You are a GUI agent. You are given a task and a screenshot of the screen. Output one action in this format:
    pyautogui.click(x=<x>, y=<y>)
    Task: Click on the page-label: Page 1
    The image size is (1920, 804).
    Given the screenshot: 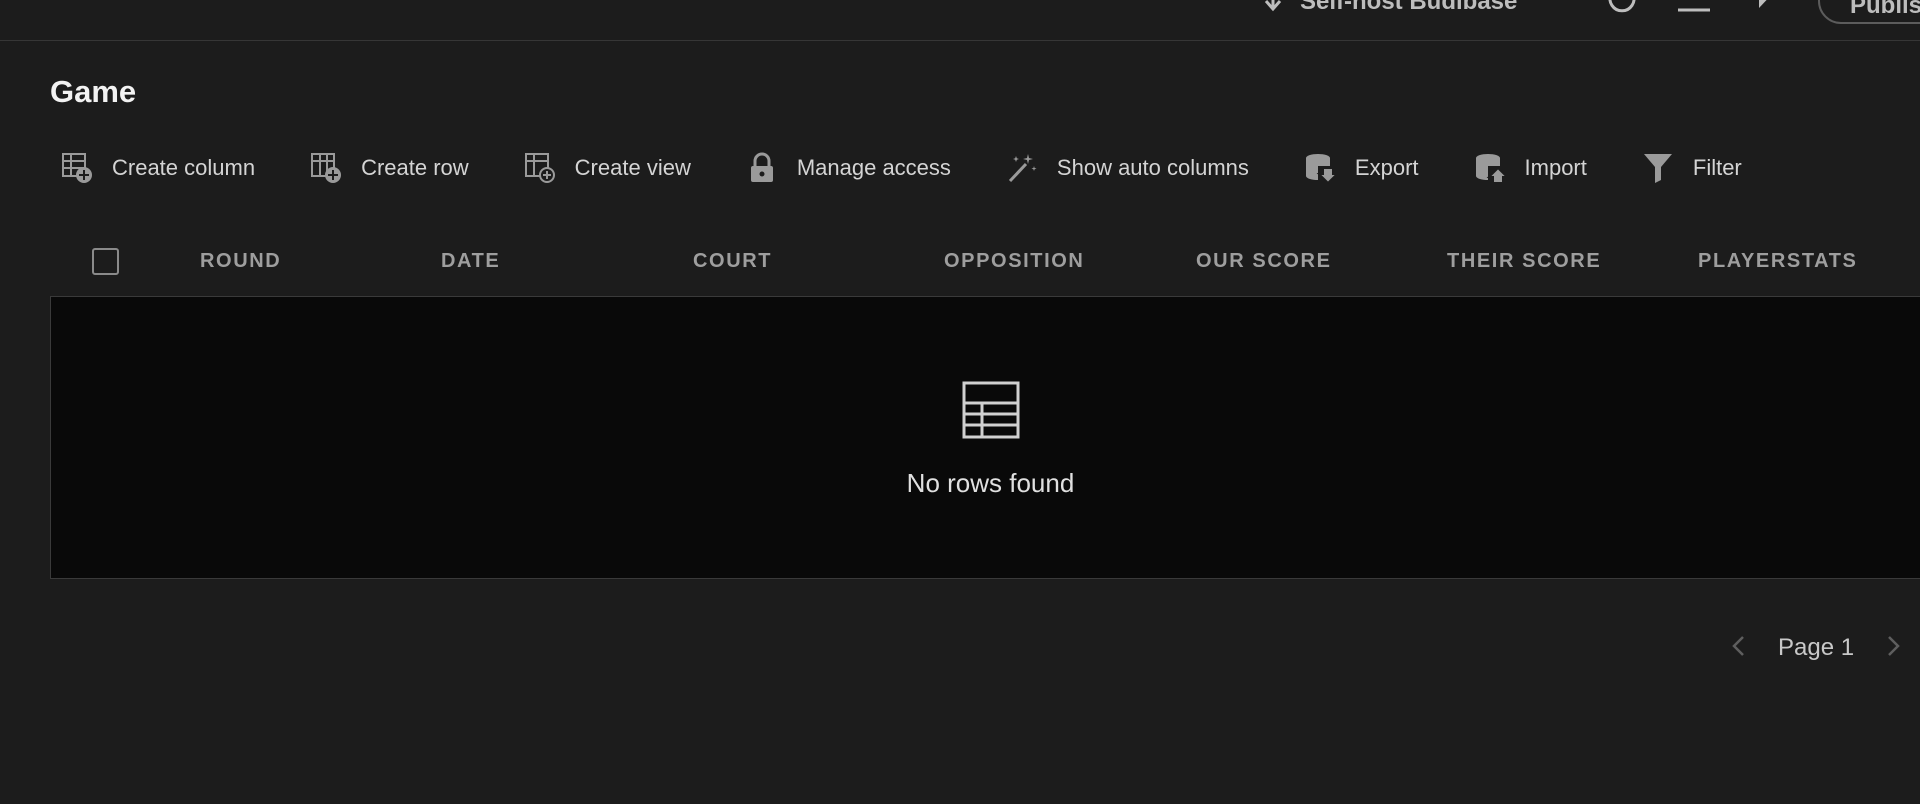 What is the action you would take?
    pyautogui.click(x=1816, y=647)
    